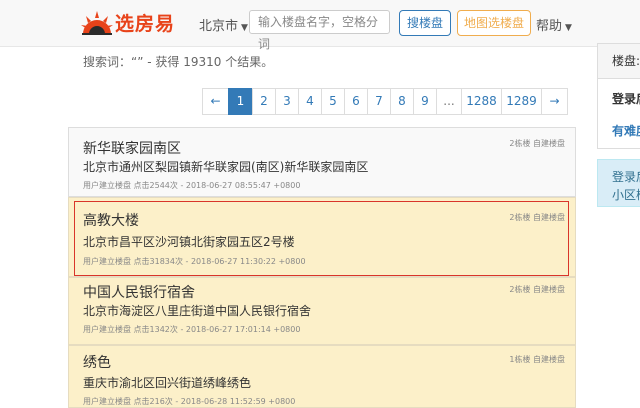 This screenshot has height=408, width=640. I want to click on page-1: 1, so click(240, 101).